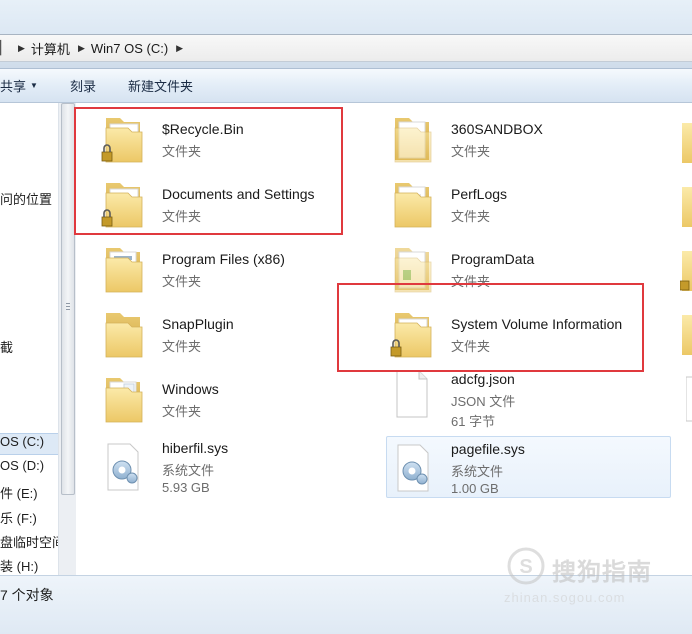  I want to click on share-label: 共享, so click(13, 86).